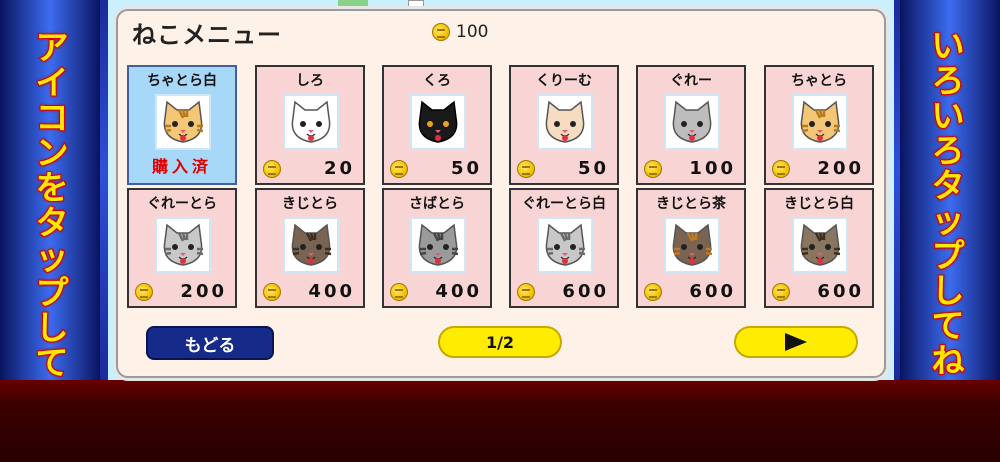 The image size is (1000, 462). Describe the element at coordinates (182, 204) in the screenshot. I see `cat-name: ぐれーとら` at that location.